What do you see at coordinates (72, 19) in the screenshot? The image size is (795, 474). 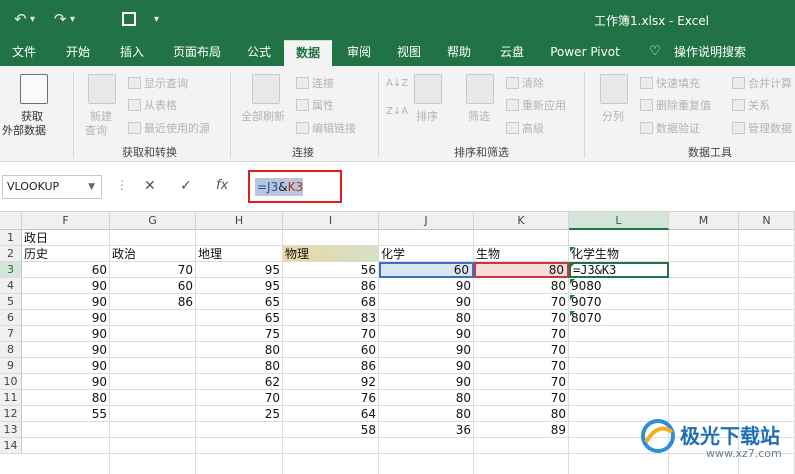 I see `redo-dropdown-icon: ▾` at bounding box center [72, 19].